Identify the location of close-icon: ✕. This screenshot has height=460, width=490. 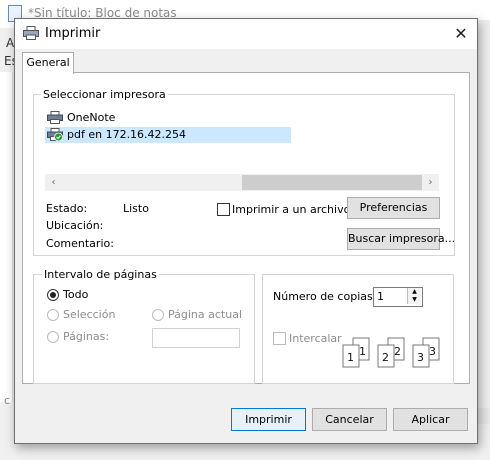
(461, 34).